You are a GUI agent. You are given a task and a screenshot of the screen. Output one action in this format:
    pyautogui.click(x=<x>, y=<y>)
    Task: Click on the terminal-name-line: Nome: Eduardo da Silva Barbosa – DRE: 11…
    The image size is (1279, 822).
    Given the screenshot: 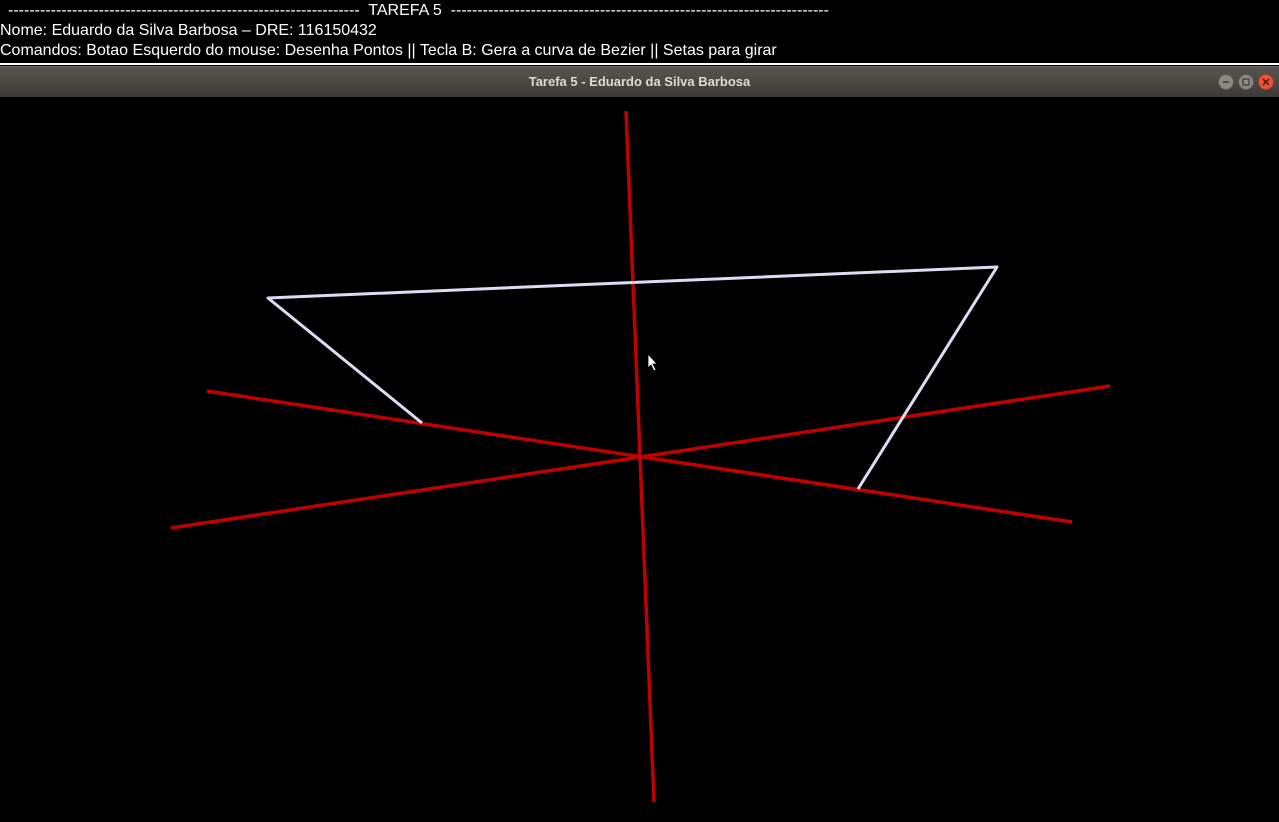 What is the action you would take?
    pyautogui.click(x=188, y=30)
    